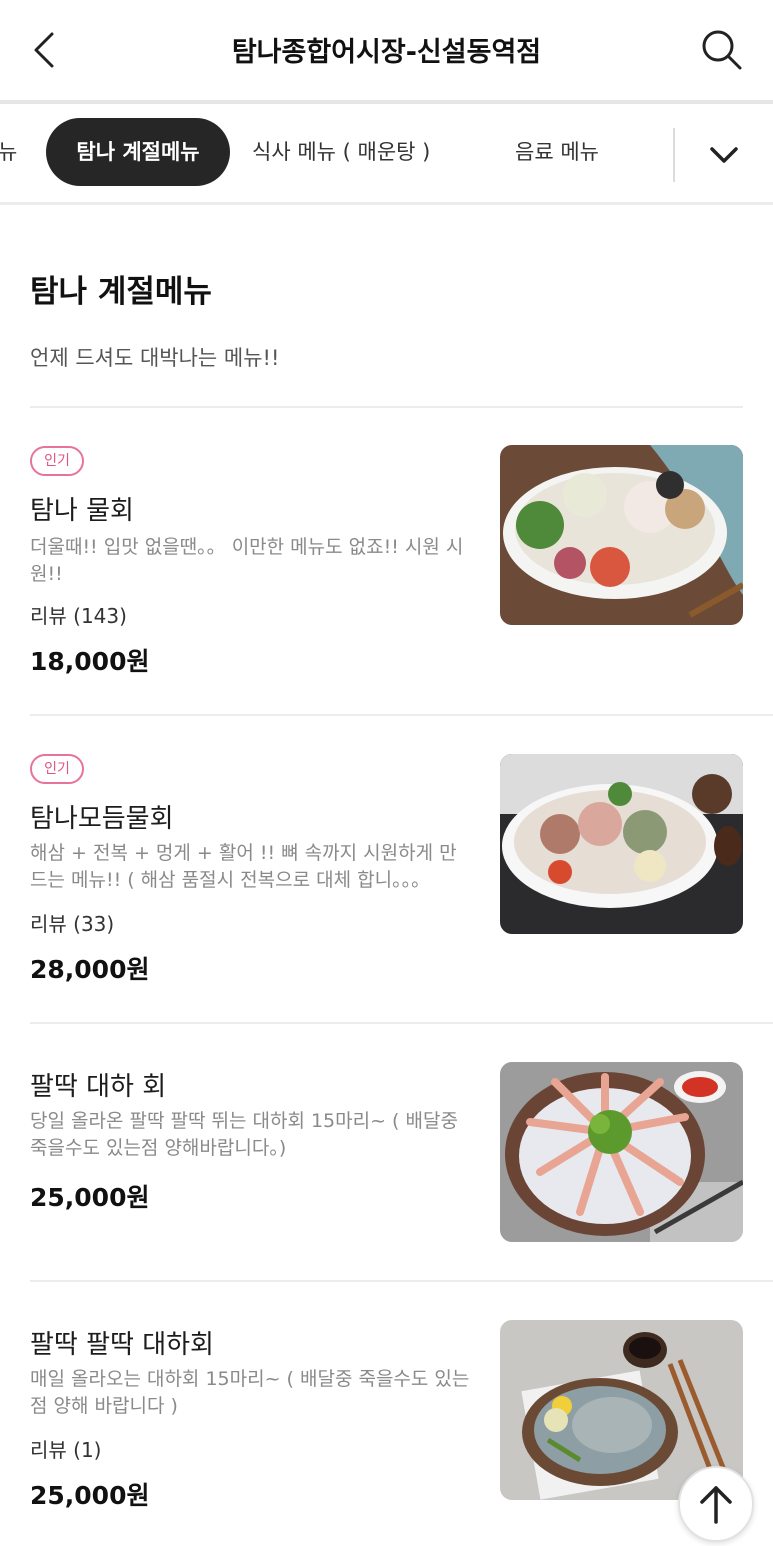 The height and width of the screenshot is (1546, 773). I want to click on search-button, so click(722, 50).